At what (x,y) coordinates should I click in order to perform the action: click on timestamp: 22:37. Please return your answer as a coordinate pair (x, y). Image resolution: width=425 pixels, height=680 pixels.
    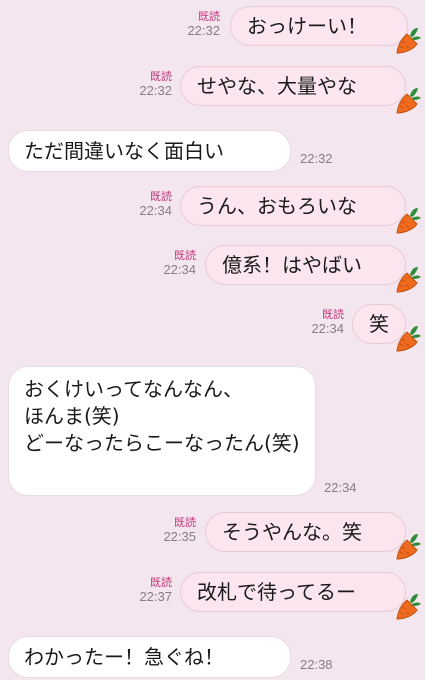
    Looking at the image, I should click on (155, 596).